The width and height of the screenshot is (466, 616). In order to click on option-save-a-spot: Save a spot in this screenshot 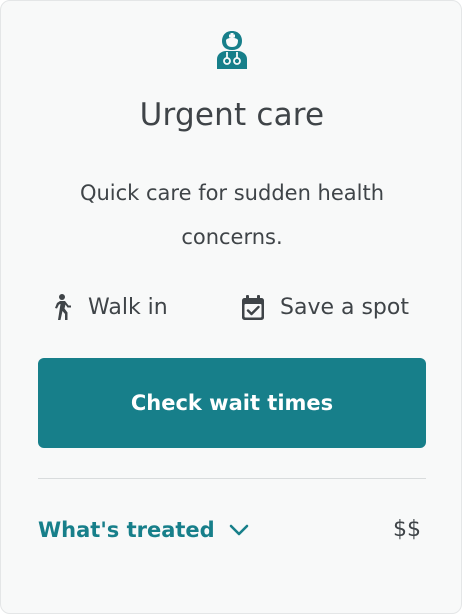, I will do `click(324, 307)`.